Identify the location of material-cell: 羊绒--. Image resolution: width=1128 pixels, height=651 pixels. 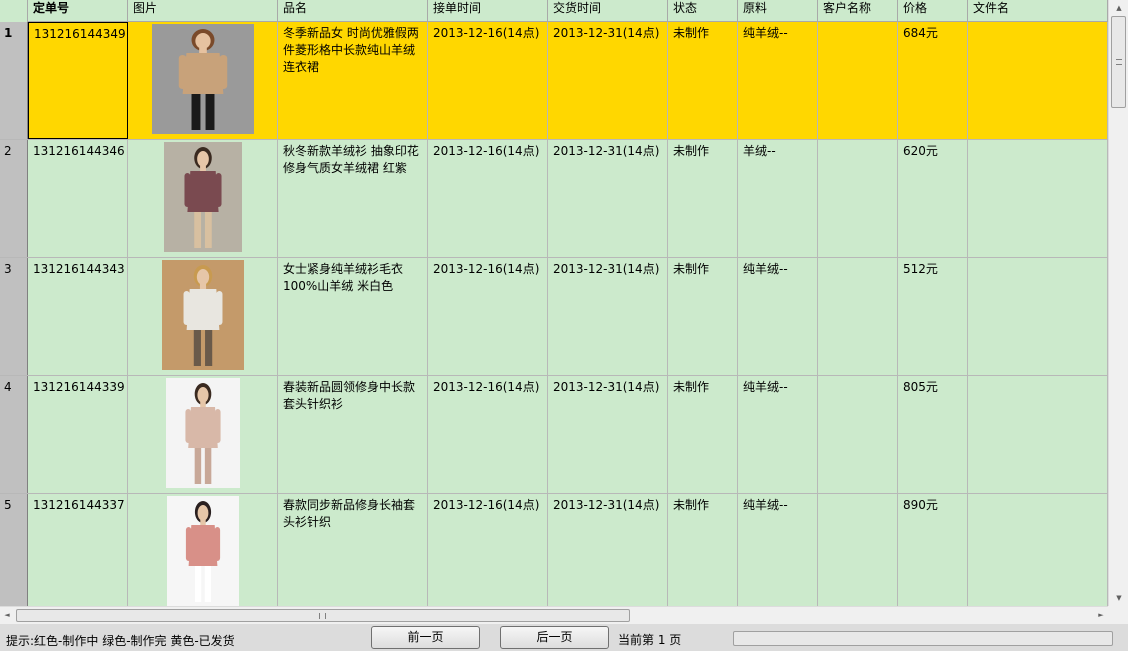
(778, 198).